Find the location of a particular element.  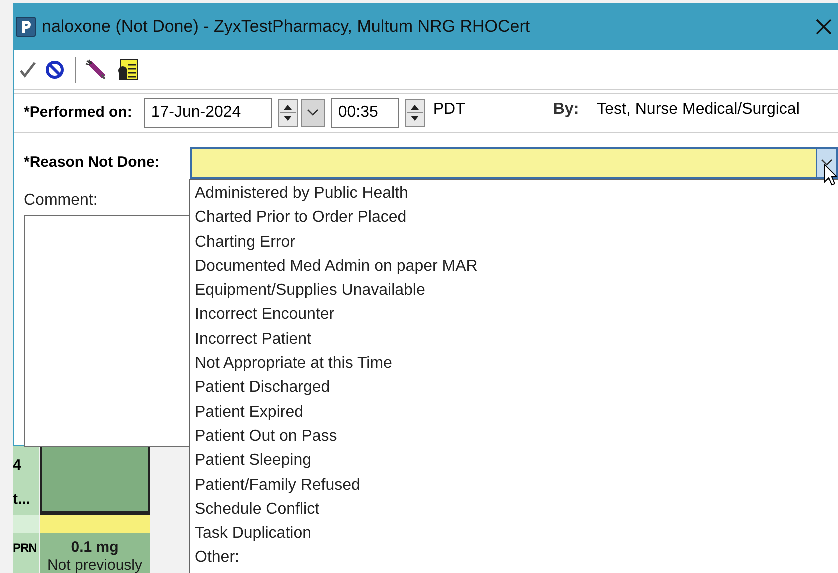

dose-text: 0.1 mg is located at coordinates (95, 548).